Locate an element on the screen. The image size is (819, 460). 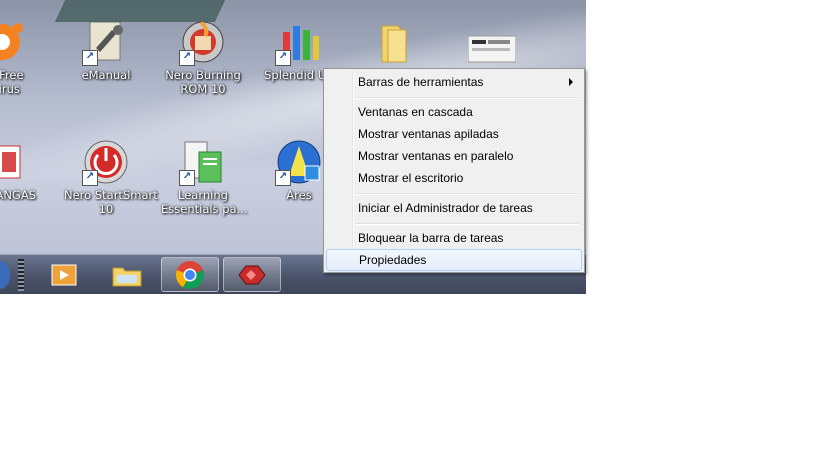
splendid-utility-icon: ↗ is located at coordinates (299, 42).